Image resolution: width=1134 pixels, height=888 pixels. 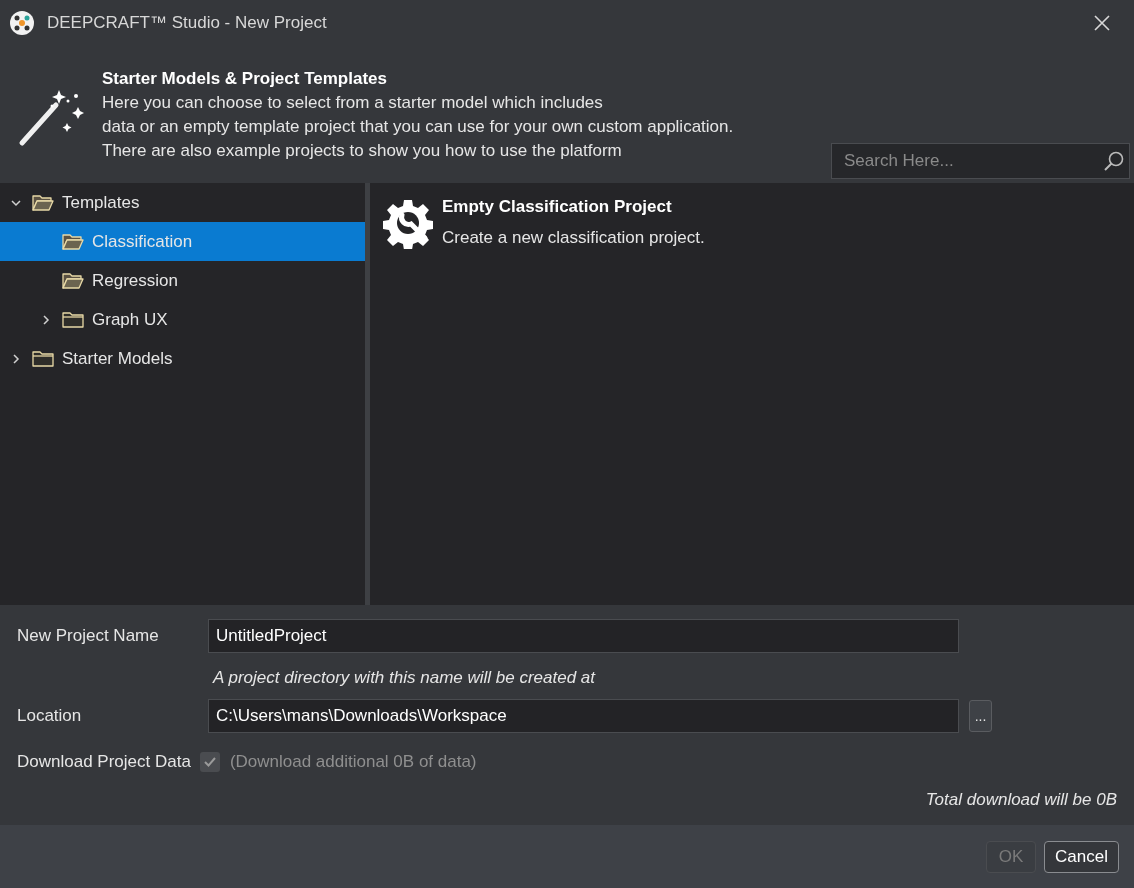 I want to click on tree-item: Templates, so click(x=182, y=202).